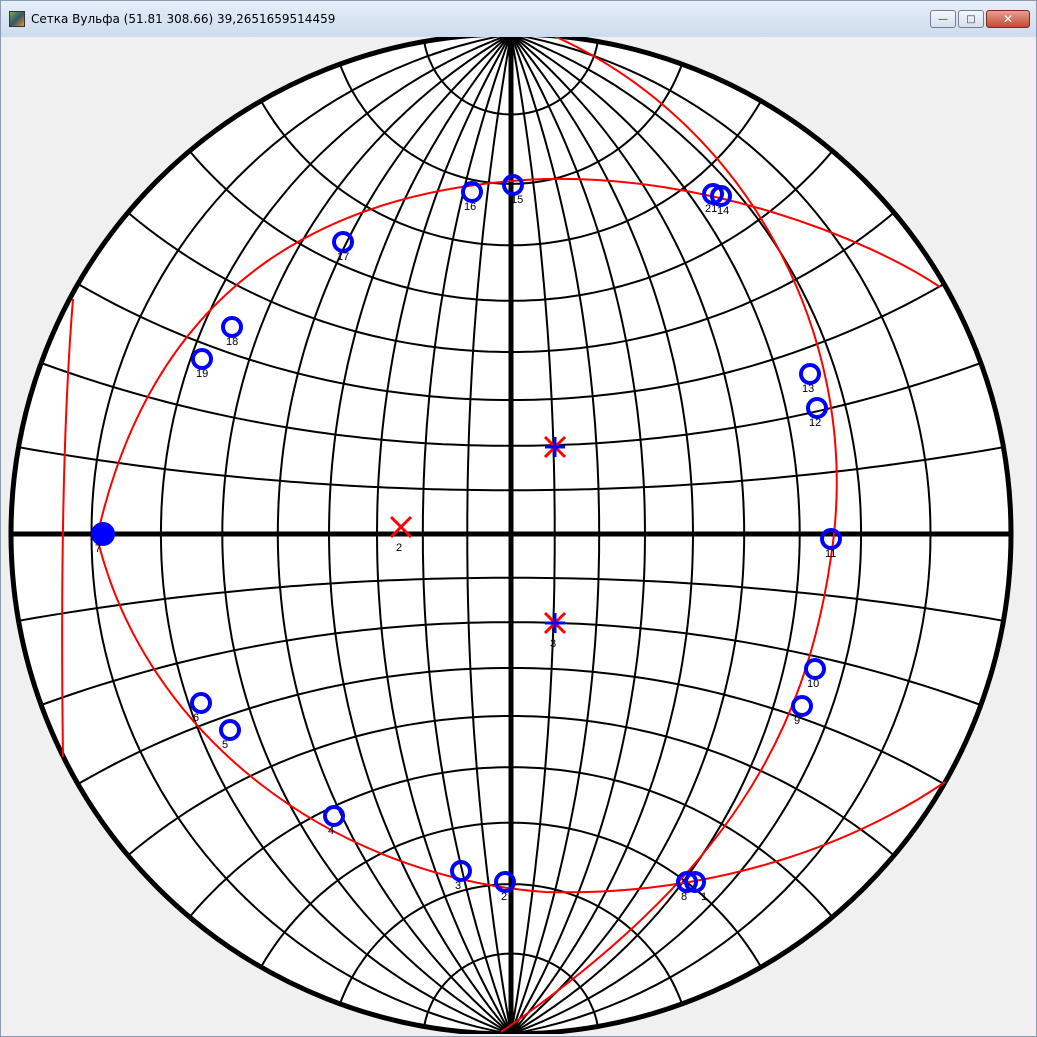 This screenshot has height=1037, width=1037. What do you see at coordinates (684, 897) in the screenshot?
I see `pole-label: 8` at bounding box center [684, 897].